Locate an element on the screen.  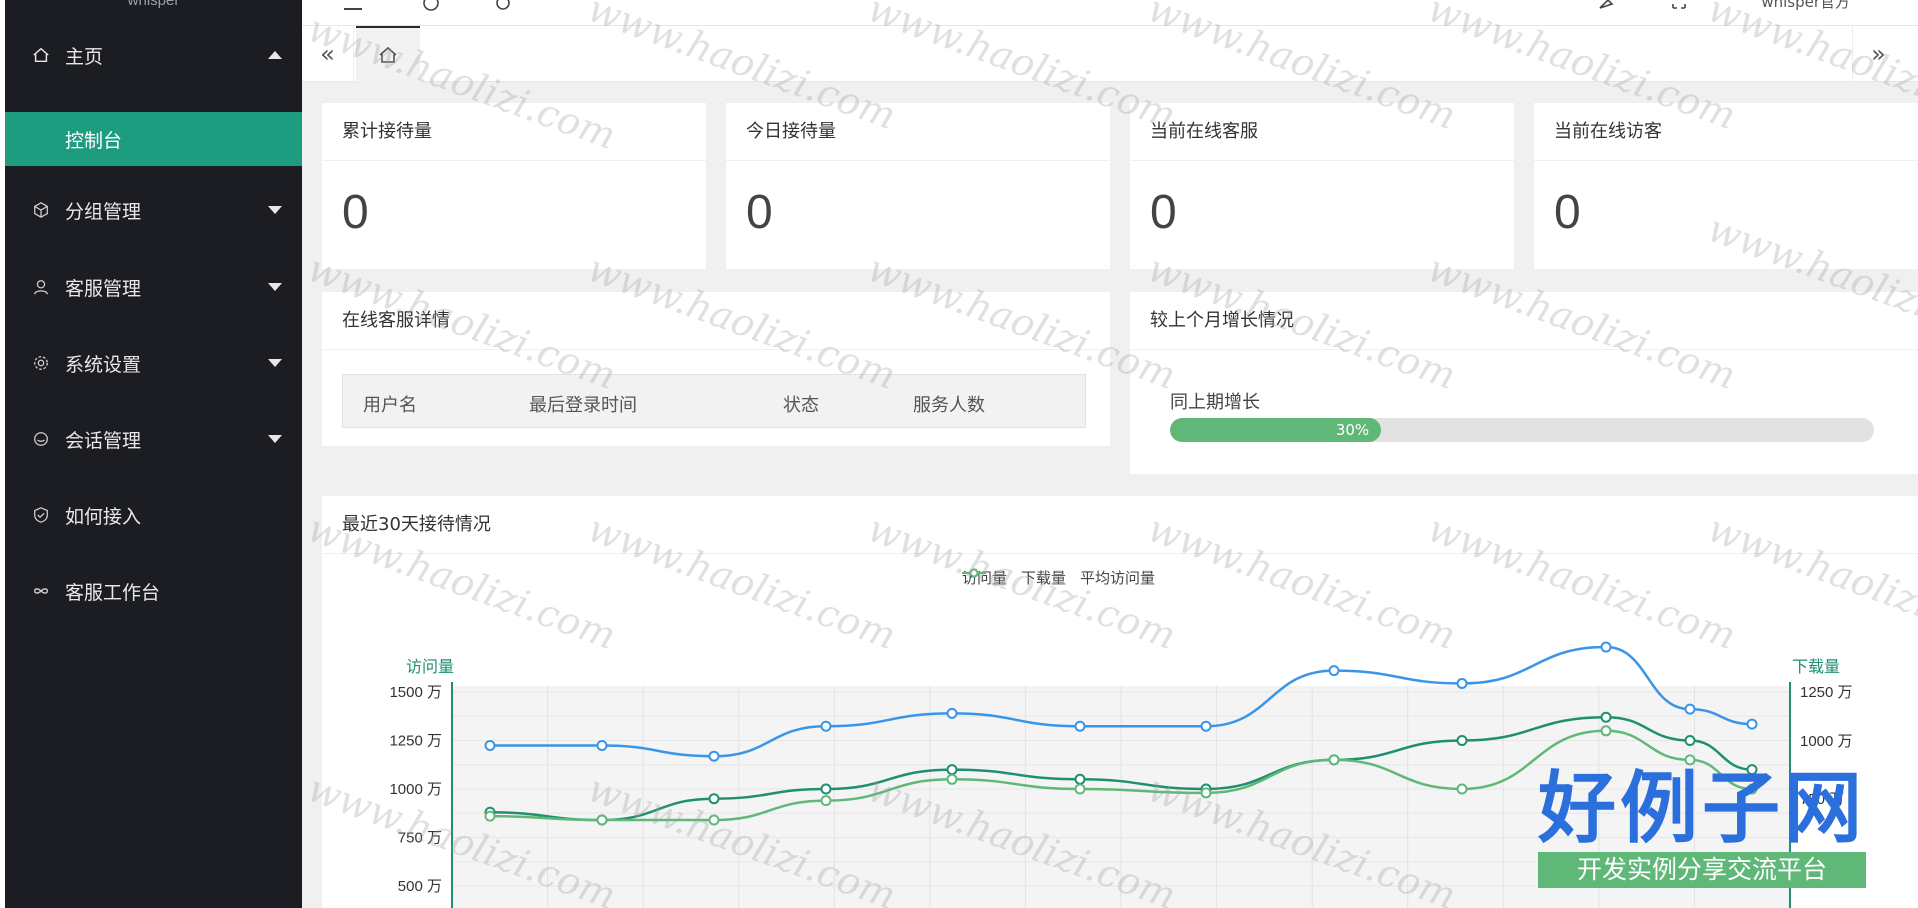
sidebar-item-label: 如何接入 is located at coordinates (103, 516).